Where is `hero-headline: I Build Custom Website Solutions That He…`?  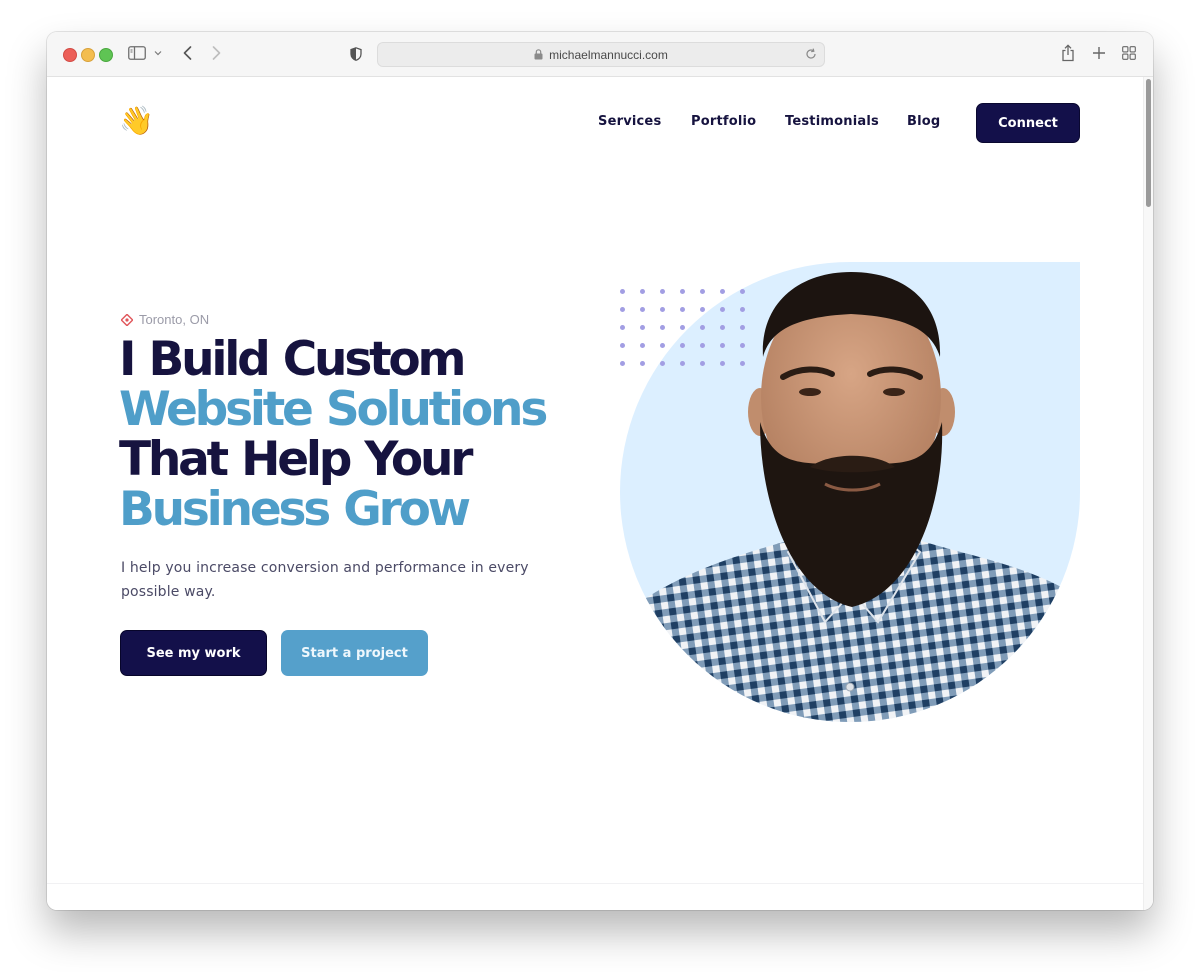
hero-headline: I Build Custom Website Solutions That He… is located at coordinates (333, 434).